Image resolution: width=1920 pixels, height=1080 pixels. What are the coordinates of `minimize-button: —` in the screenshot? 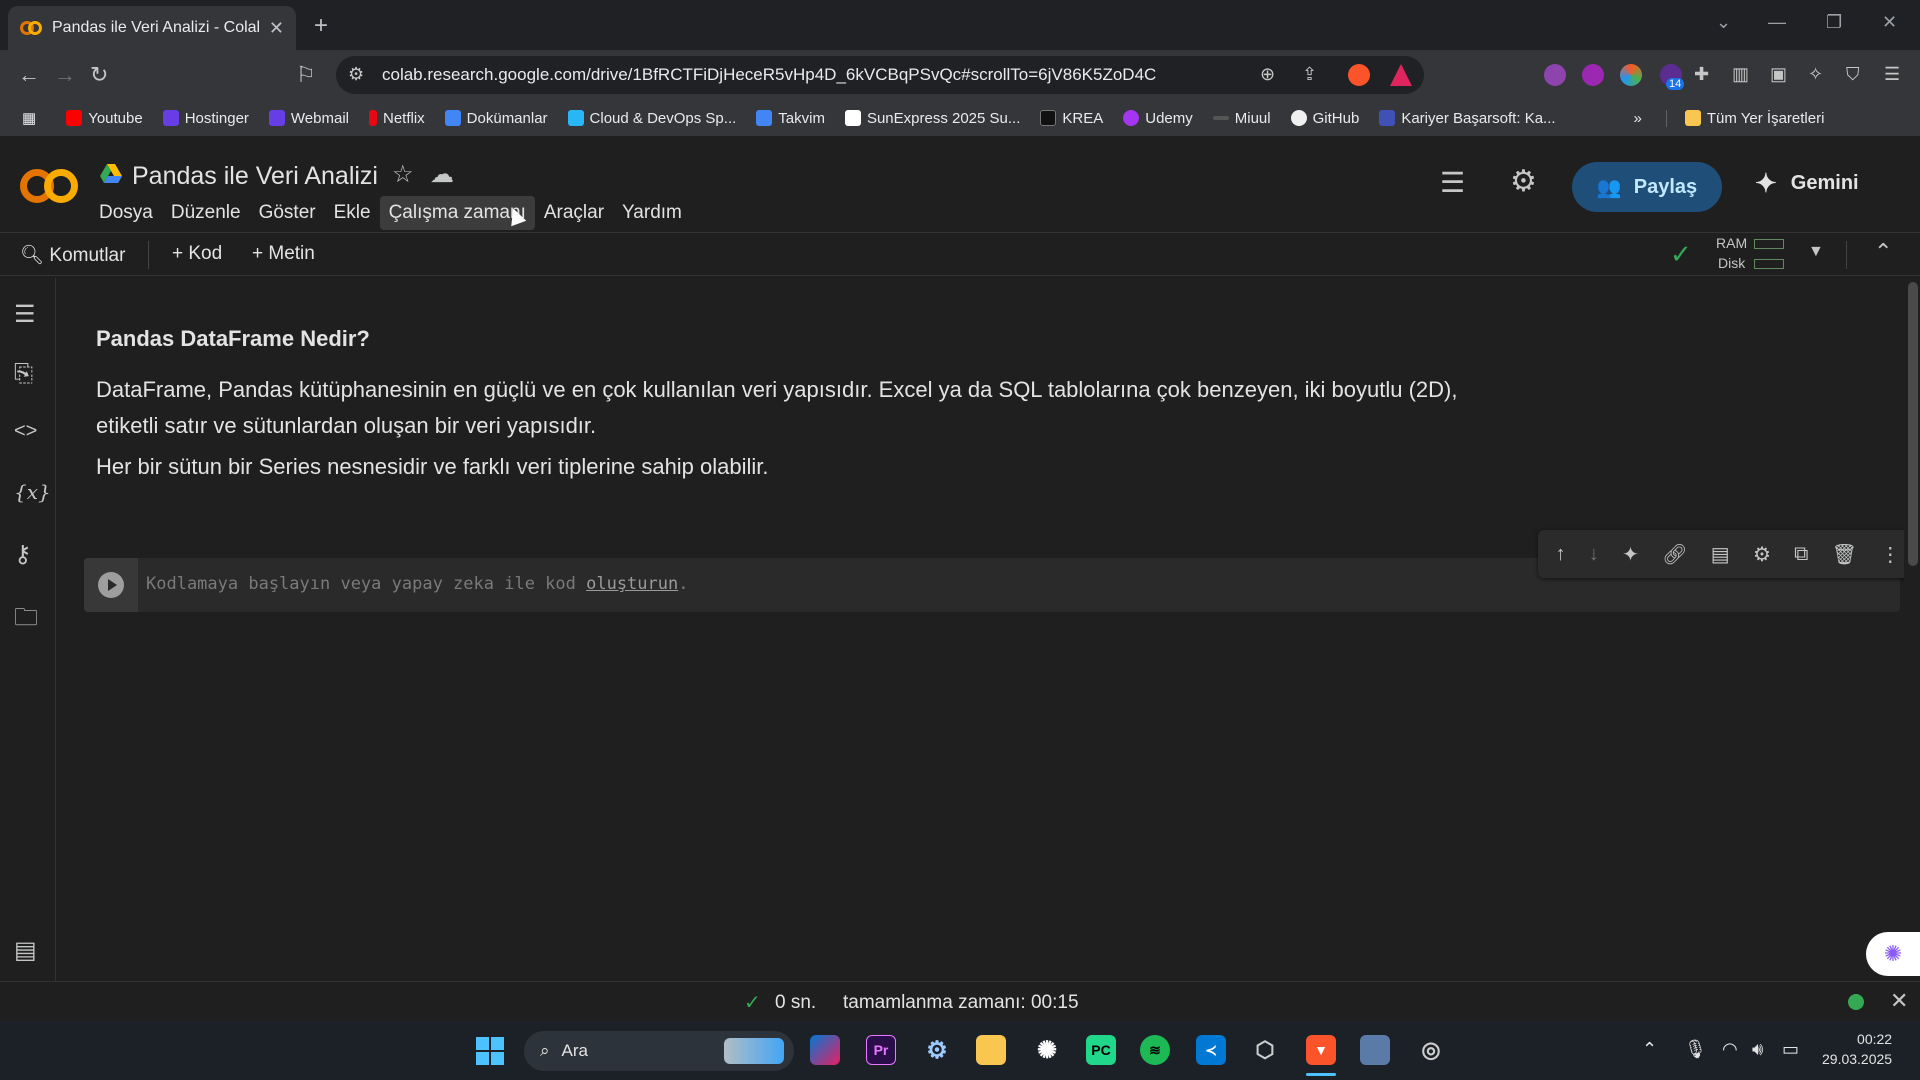 It's located at (1777, 22).